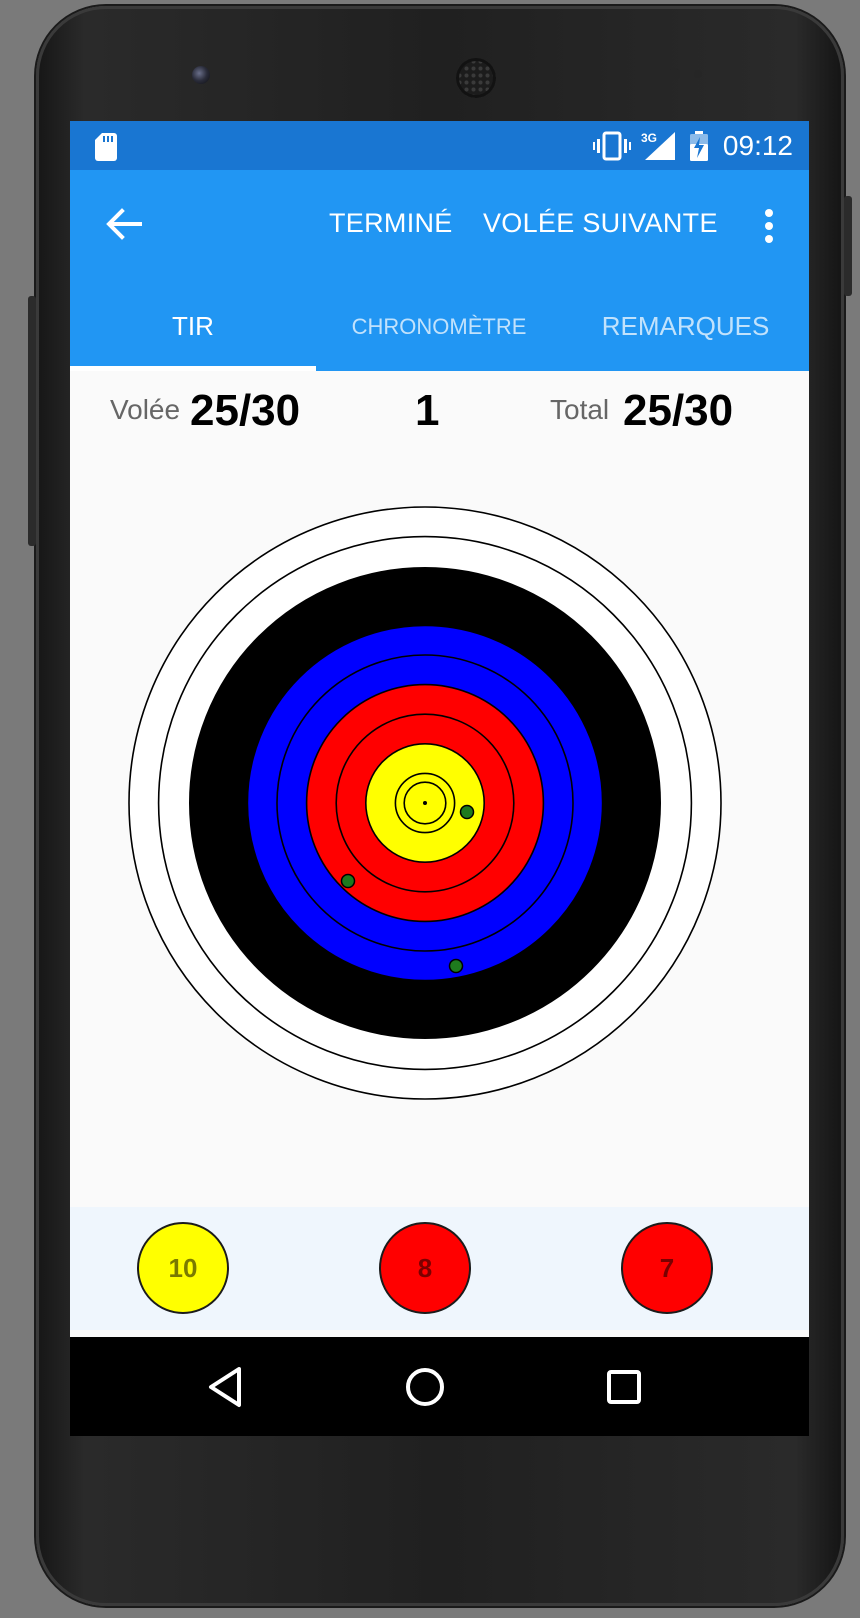 This screenshot has width=860, height=1618. I want to click on done-button: TERMINÉ, so click(391, 223).